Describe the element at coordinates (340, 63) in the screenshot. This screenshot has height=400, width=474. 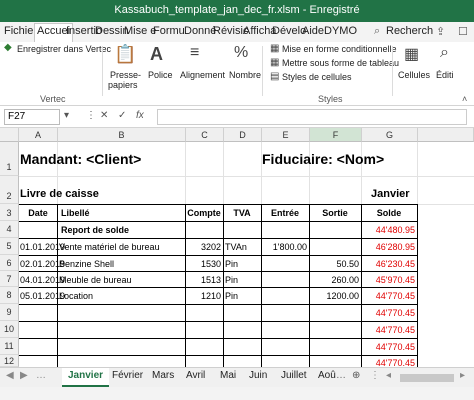
I see `table-format-button: Mettre sous forme de tableau` at that location.